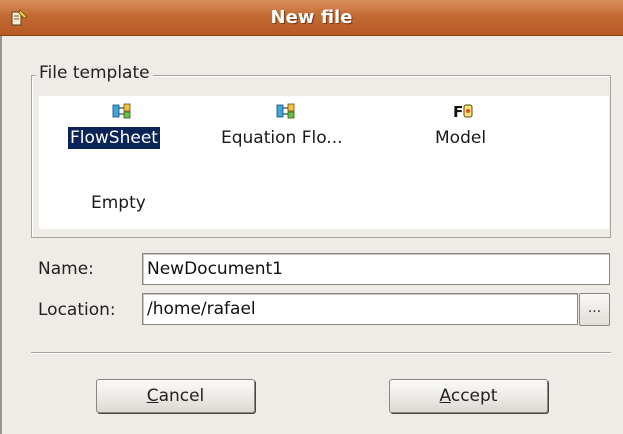 This screenshot has width=623, height=434. What do you see at coordinates (445, 396) in the screenshot?
I see `accept-mnemonic: A` at bounding box center [445, 396].